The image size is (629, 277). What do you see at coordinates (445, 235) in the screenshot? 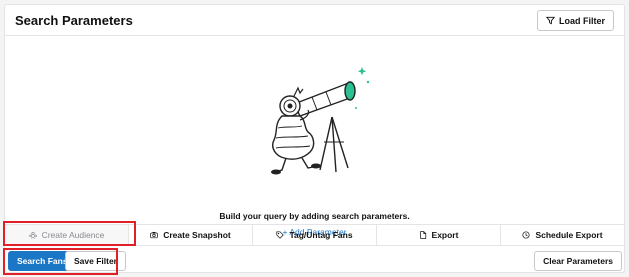
I see `export-label: Export` at bounding box center [445, 235].